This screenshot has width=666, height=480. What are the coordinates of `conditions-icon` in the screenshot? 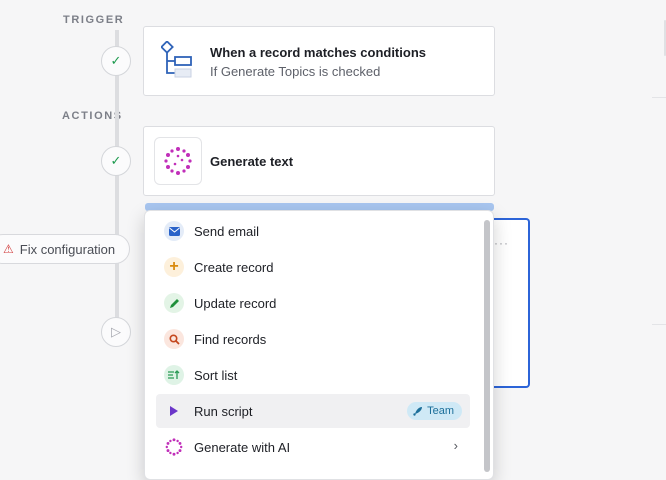 It's located at (178, 61).